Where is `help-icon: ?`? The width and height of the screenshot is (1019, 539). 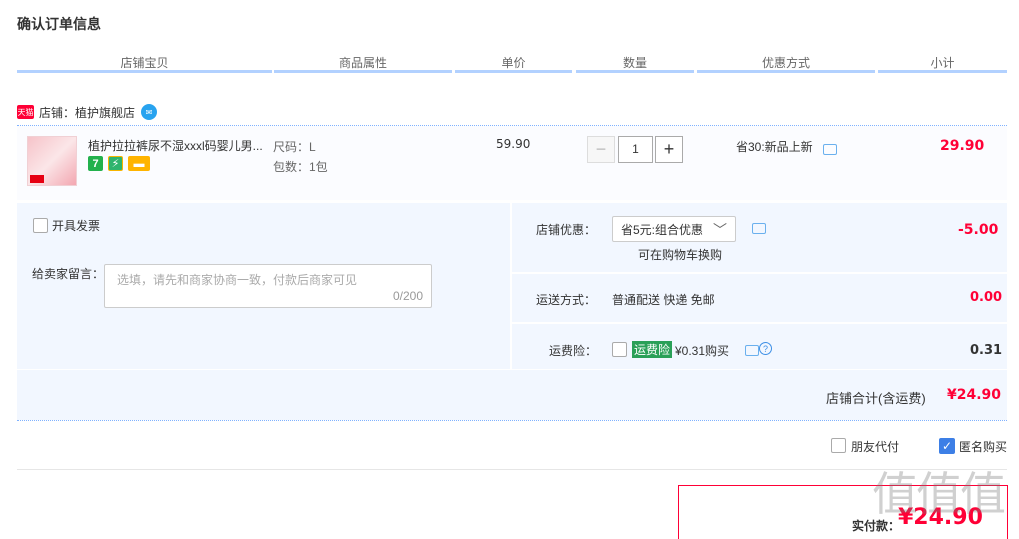
help-icon: ? is located at coordinates (765, 348).